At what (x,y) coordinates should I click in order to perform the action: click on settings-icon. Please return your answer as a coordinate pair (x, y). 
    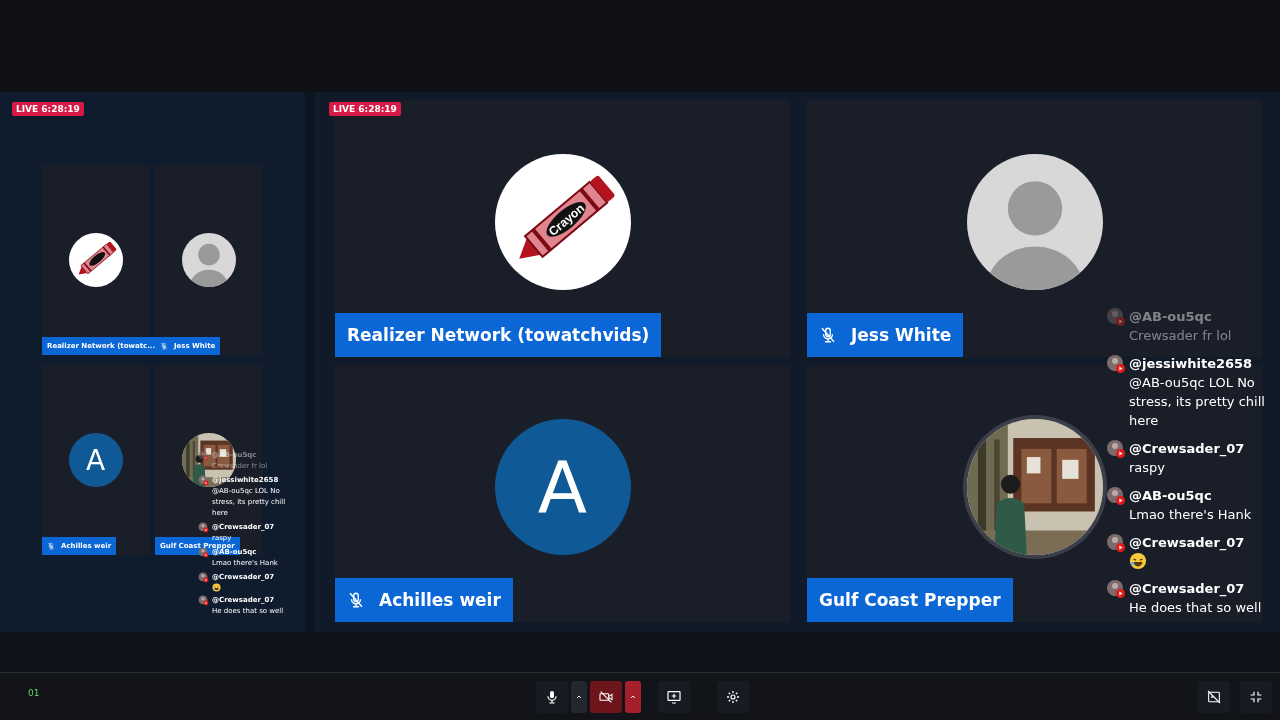
    Looking at the image, I should click on (733, 697).